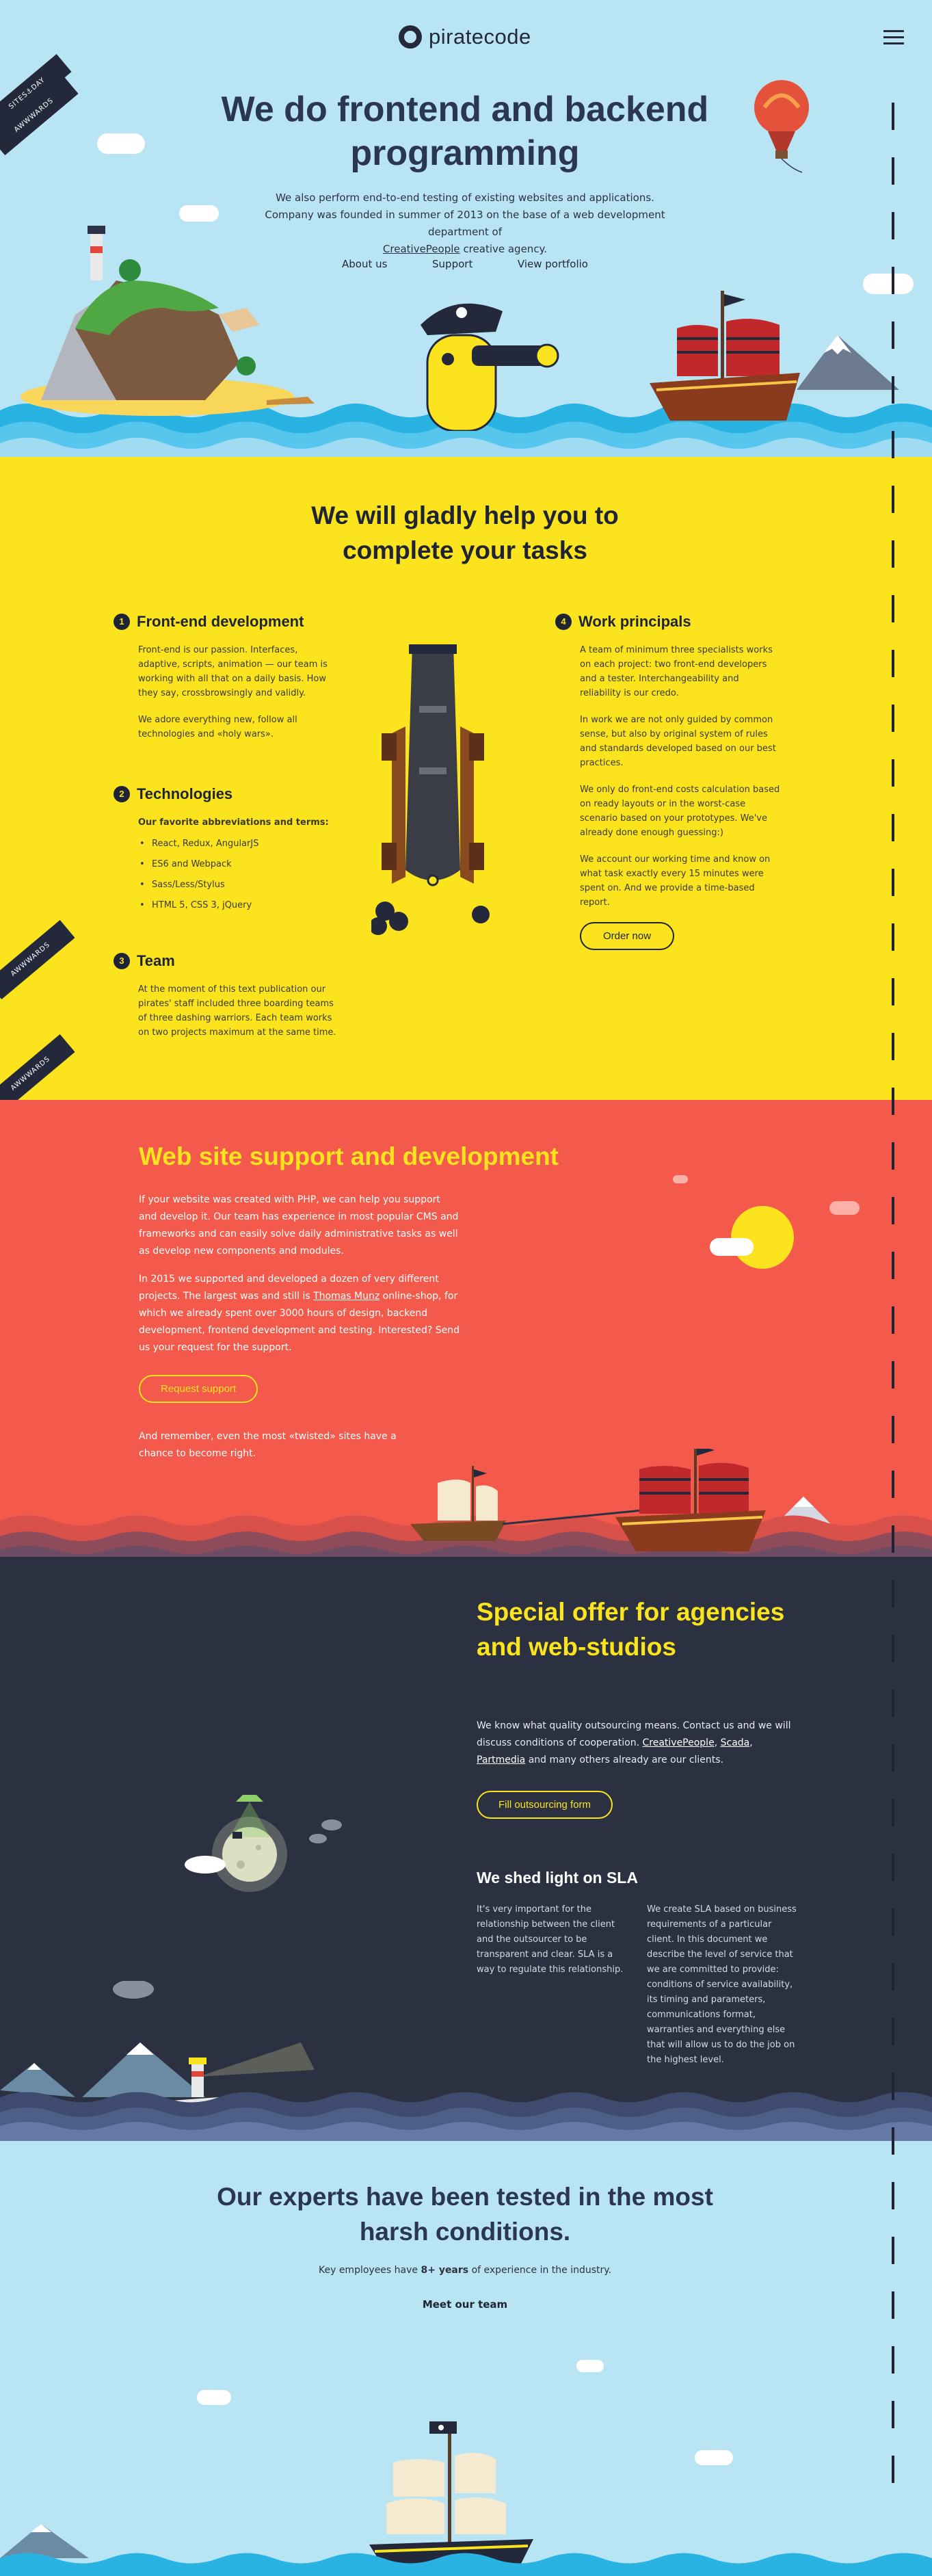 The image size is (932, 2576). What do you see at coordinates (505, 249) in the screenshot?
I see `hero-subtitle-tail: creative agency.` at bounding box center [505, 249].